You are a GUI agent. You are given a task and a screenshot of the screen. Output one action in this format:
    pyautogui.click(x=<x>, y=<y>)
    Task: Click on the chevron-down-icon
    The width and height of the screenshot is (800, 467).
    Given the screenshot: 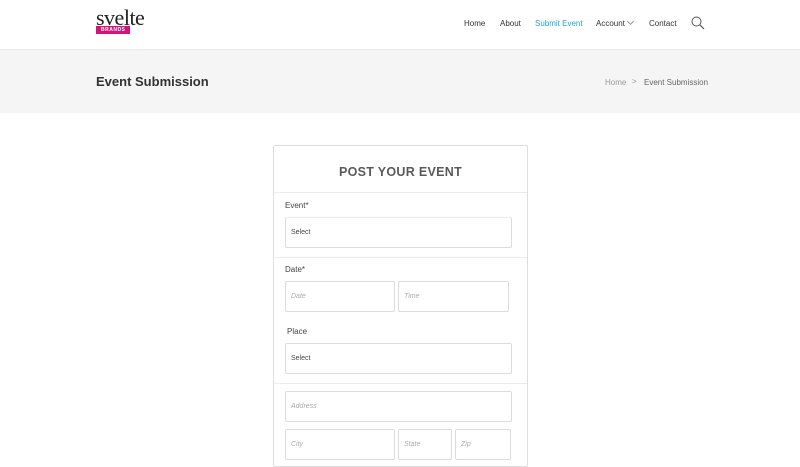 What is the action you would take?
    pyautogui.click(x=630, y=21)
    